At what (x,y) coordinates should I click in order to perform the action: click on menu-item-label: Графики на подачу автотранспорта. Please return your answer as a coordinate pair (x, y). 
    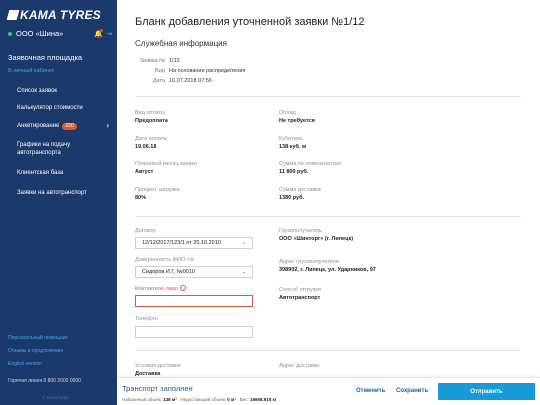
    Looking at the image, I should click on (44, 149).